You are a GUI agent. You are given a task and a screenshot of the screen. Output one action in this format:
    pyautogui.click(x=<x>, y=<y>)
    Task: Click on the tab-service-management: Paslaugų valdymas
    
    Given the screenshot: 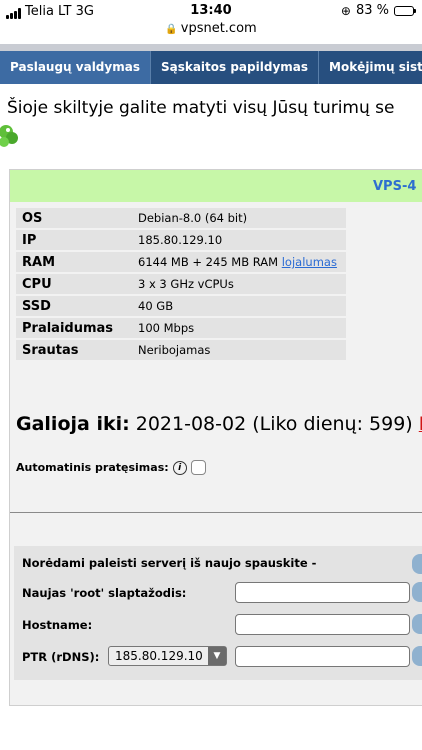 What is the action you would take?
    pyautogui.click(x=75, y=67)
    